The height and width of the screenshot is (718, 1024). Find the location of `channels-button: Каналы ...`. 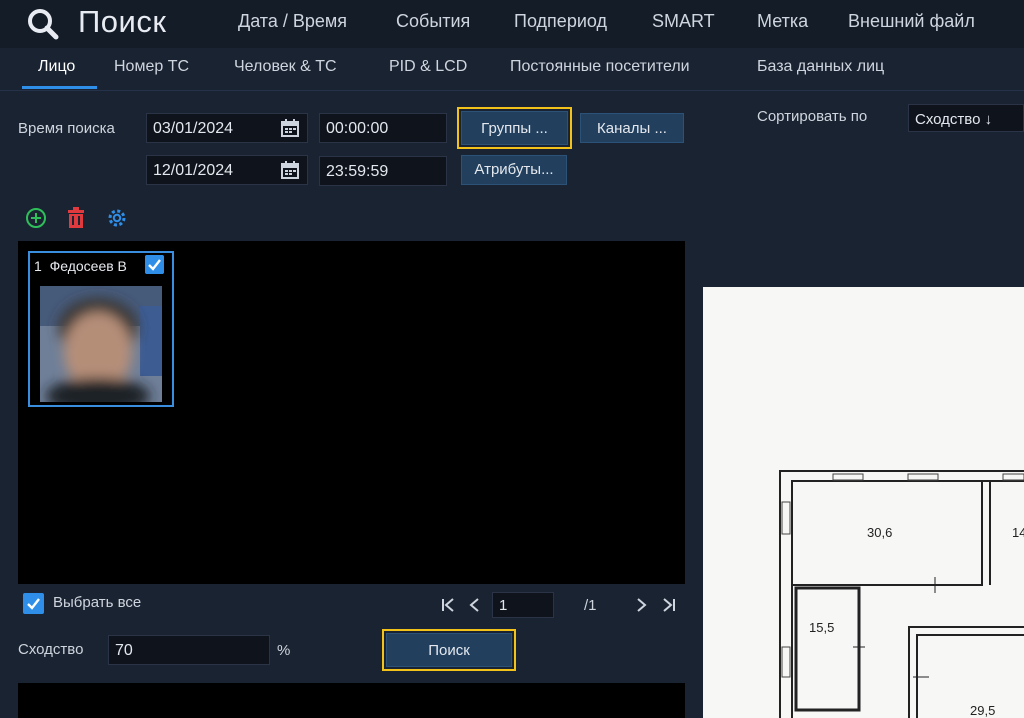

channels-button: Каналы ... is located at coordinates (632, 128).